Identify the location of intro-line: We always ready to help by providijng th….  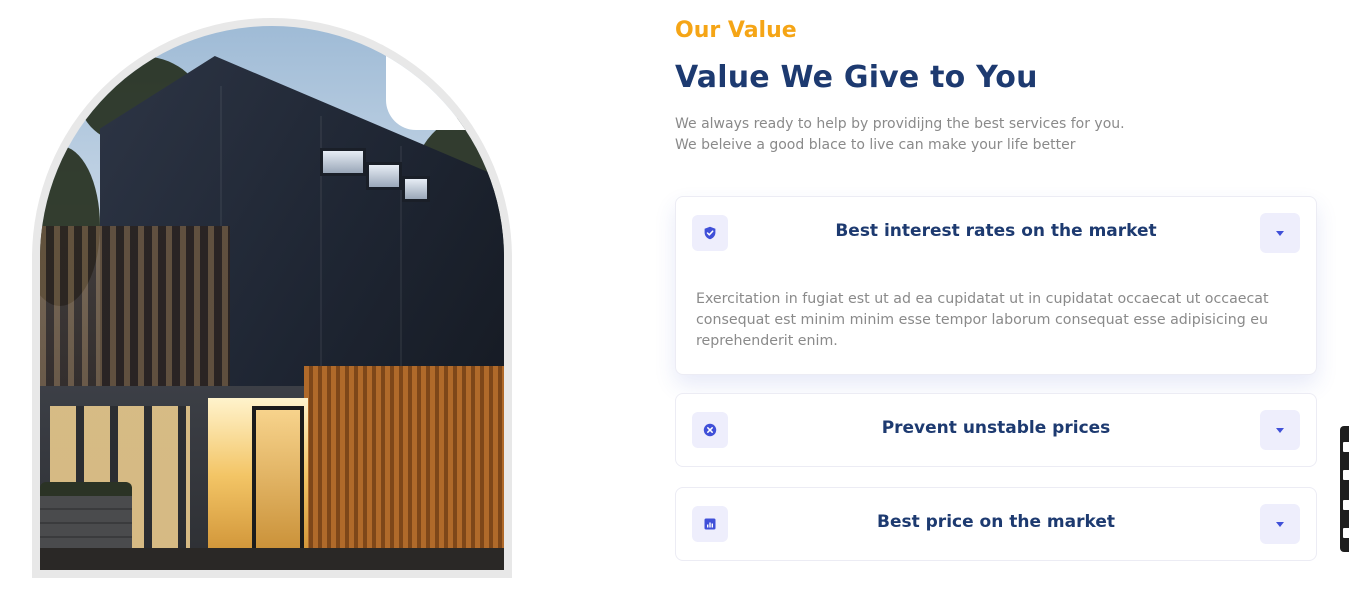
(900, 124).